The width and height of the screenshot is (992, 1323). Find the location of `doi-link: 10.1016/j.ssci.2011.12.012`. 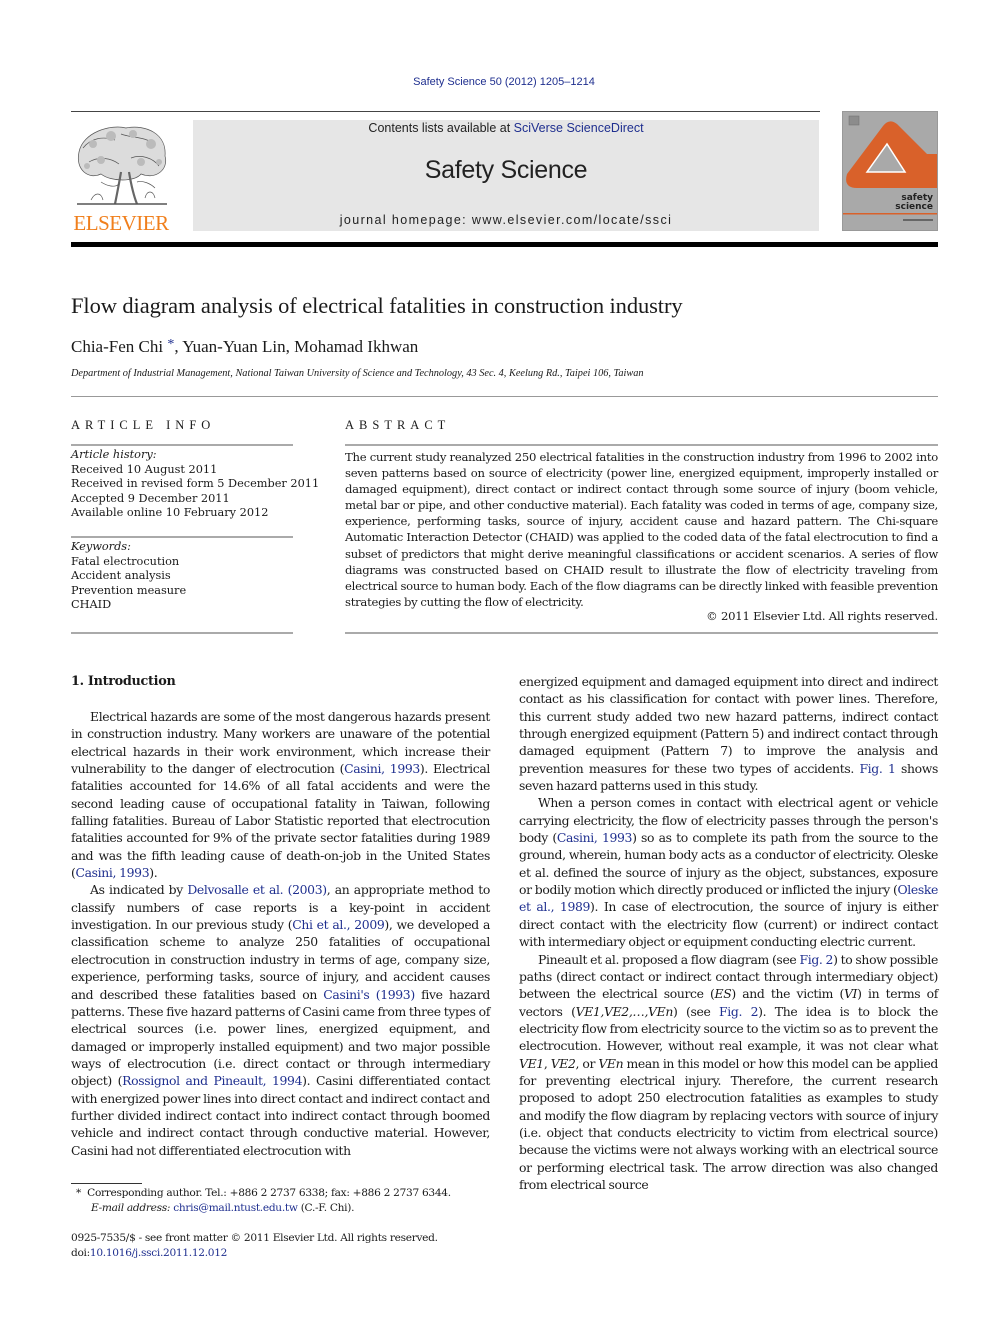

doi-link: 10.1016/j.ssci.2011.12.012 is located at coordinates (158, 1253).